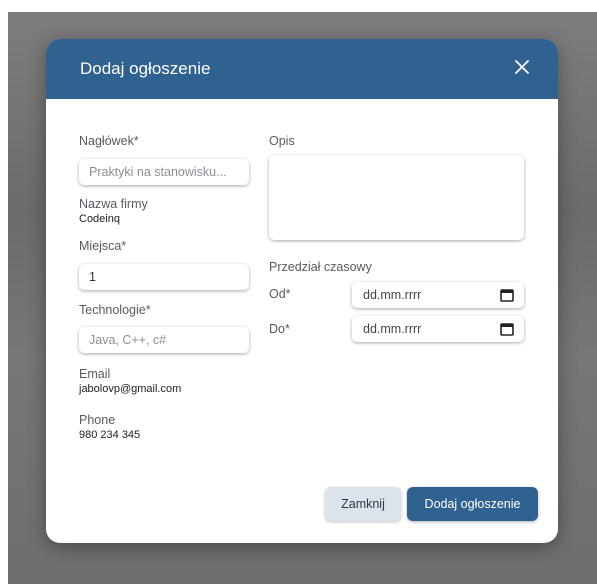 The width and height of the screenshot is (597, 584). What do you see at coordinates (130, 389) in the screenshot?
I see `email-value: jabolovp@gmail.com` at bounding box center [130, 389].